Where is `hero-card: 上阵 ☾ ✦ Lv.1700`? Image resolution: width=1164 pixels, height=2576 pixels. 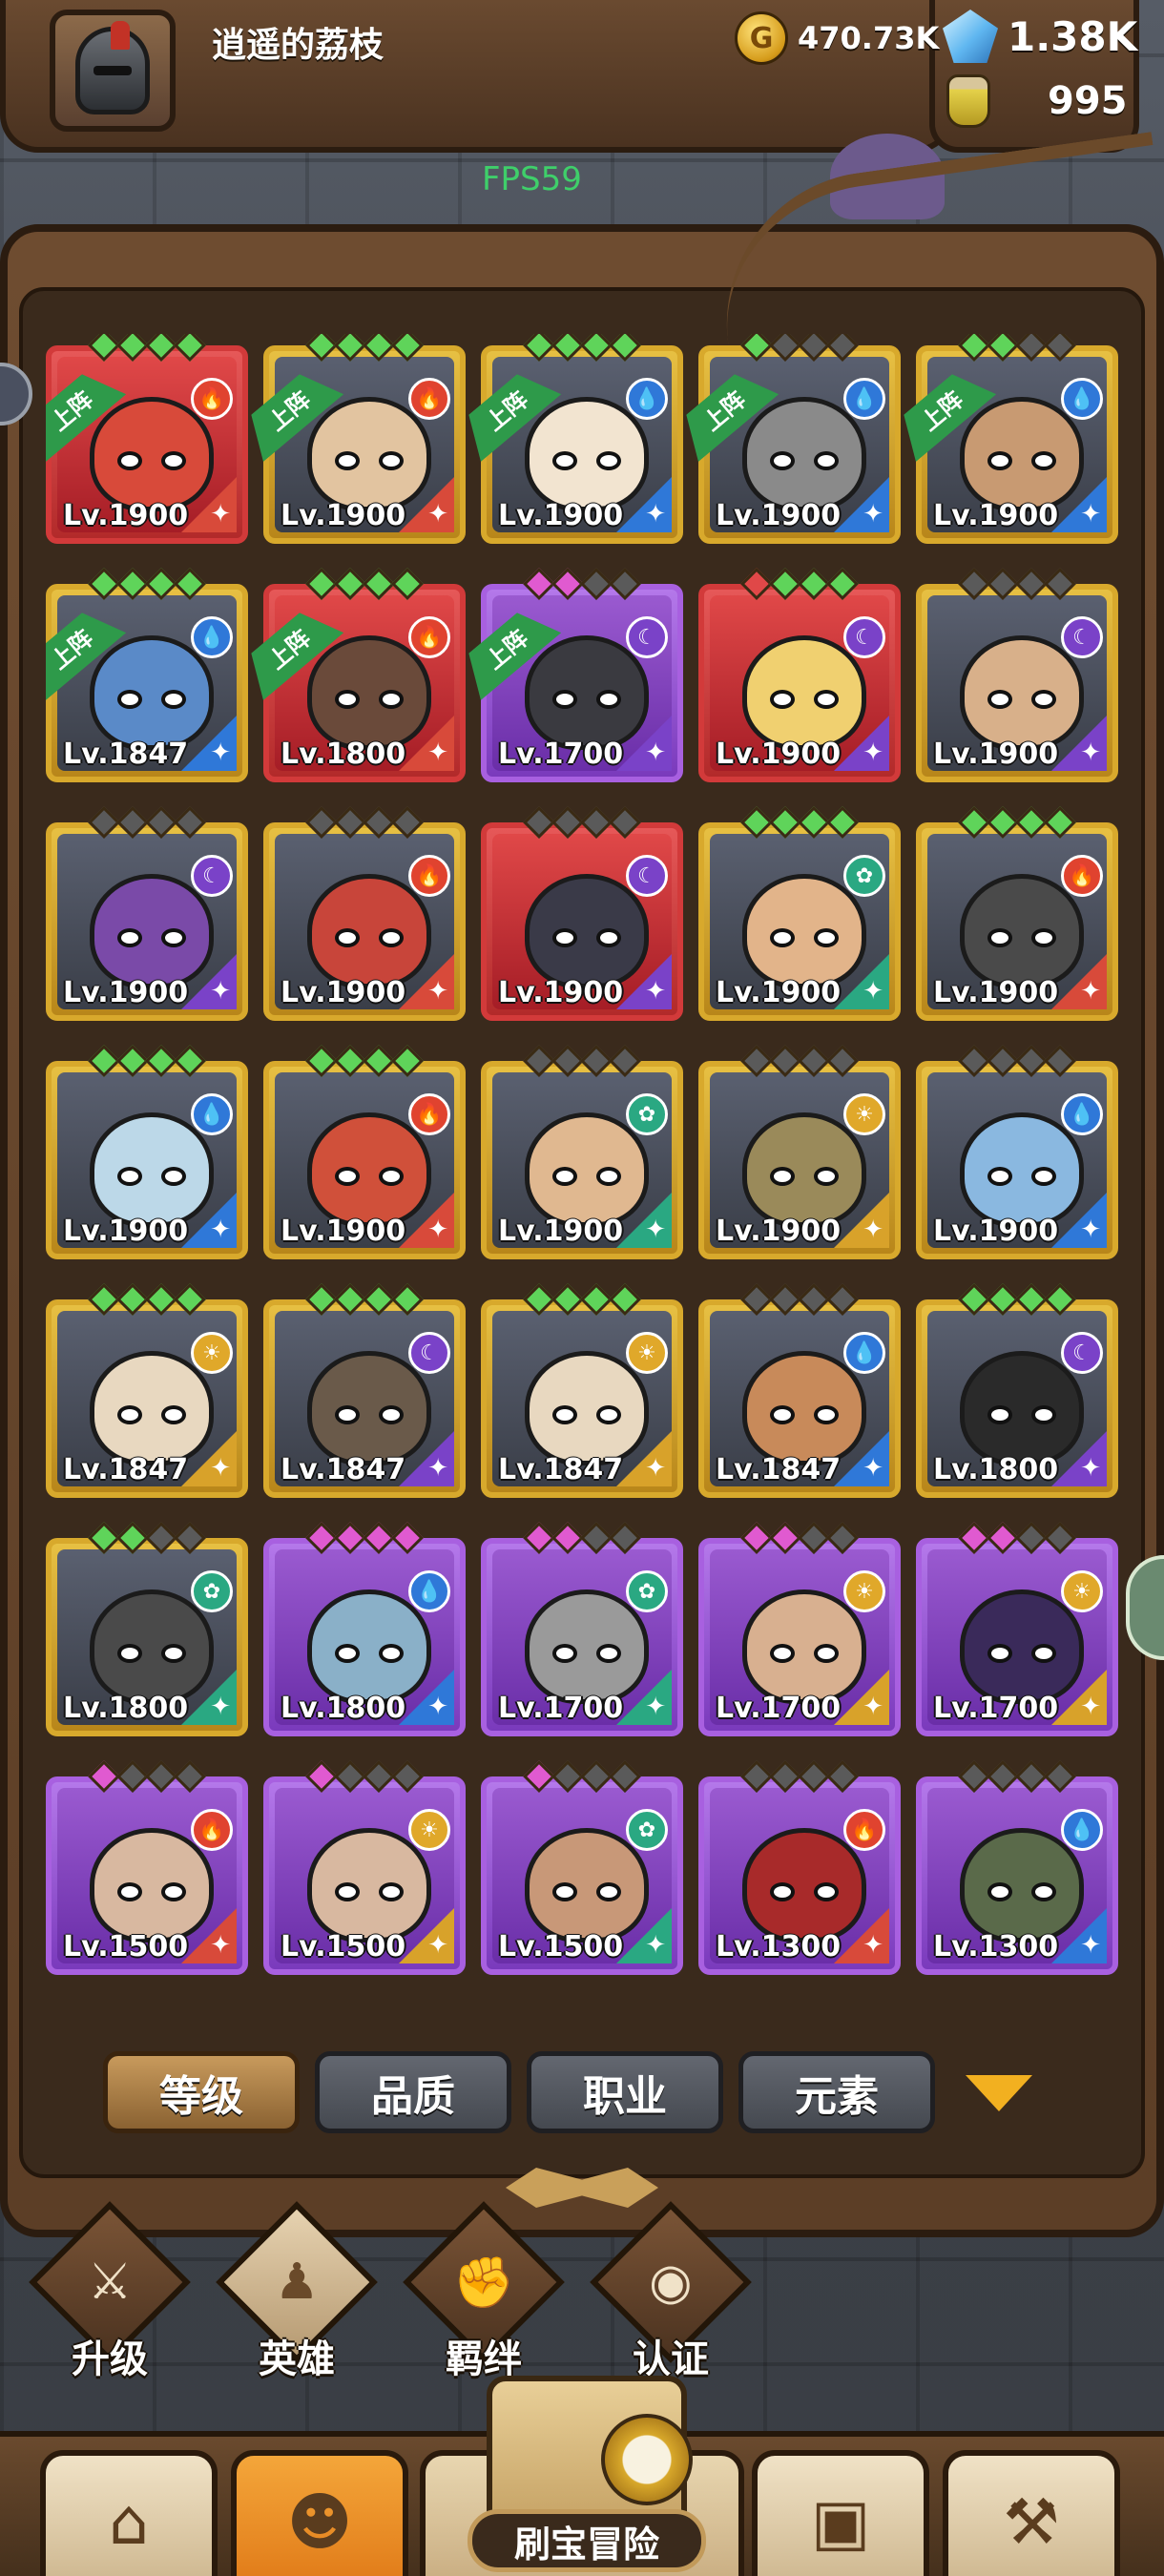
hero-card: 上阵 ☾ ✦ Lv.1700 is located at coordinates (582, 675).